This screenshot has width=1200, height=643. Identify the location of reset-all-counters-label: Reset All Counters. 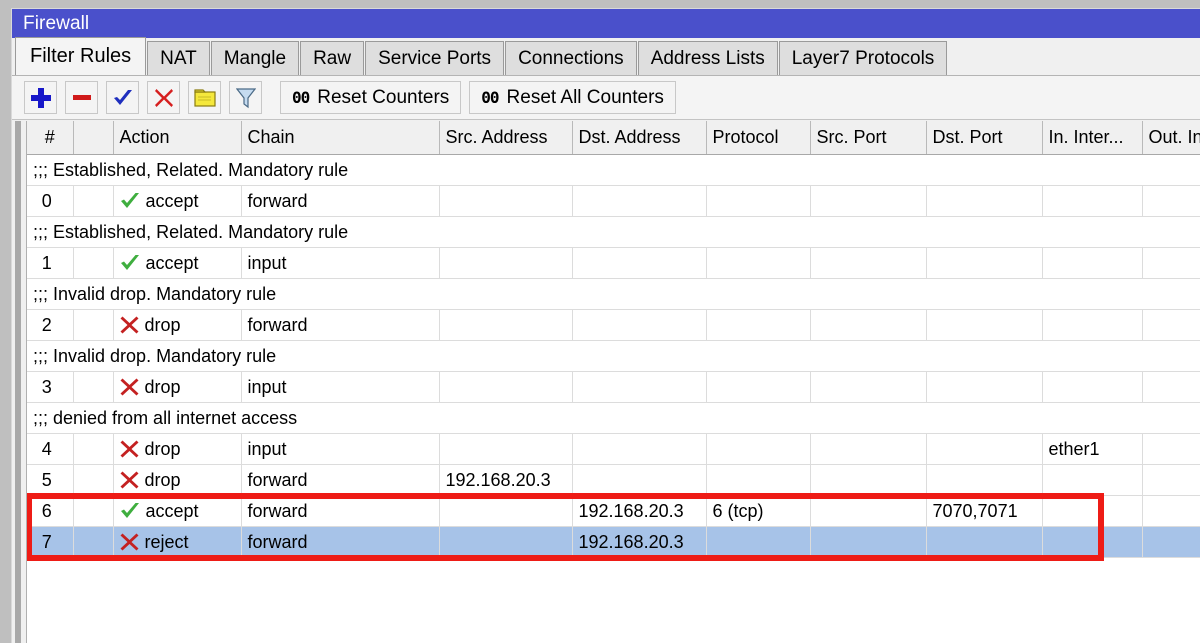
(585, 97).